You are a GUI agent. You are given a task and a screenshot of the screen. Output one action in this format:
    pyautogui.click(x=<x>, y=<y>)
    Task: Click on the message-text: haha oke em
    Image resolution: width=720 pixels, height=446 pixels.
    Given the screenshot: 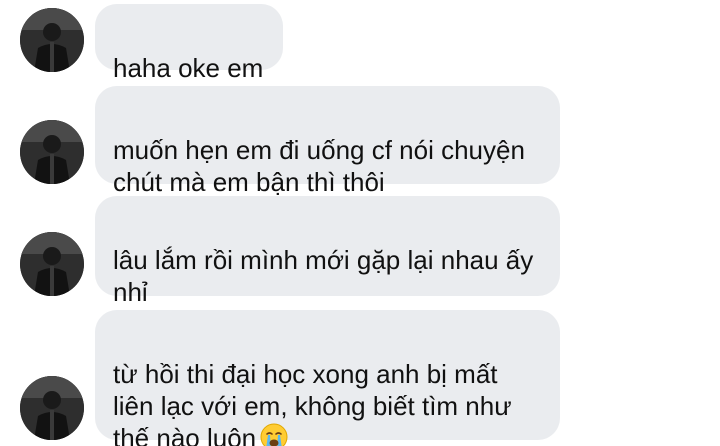 What is the action you would take?
    pyautogui.click(x=188, y=68)
    